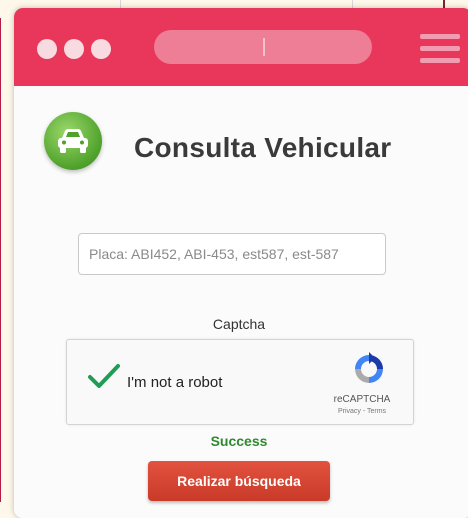  Describe the element at coordinates (241, 47) in the screenshot. I see `browser-titlebar` at that location.